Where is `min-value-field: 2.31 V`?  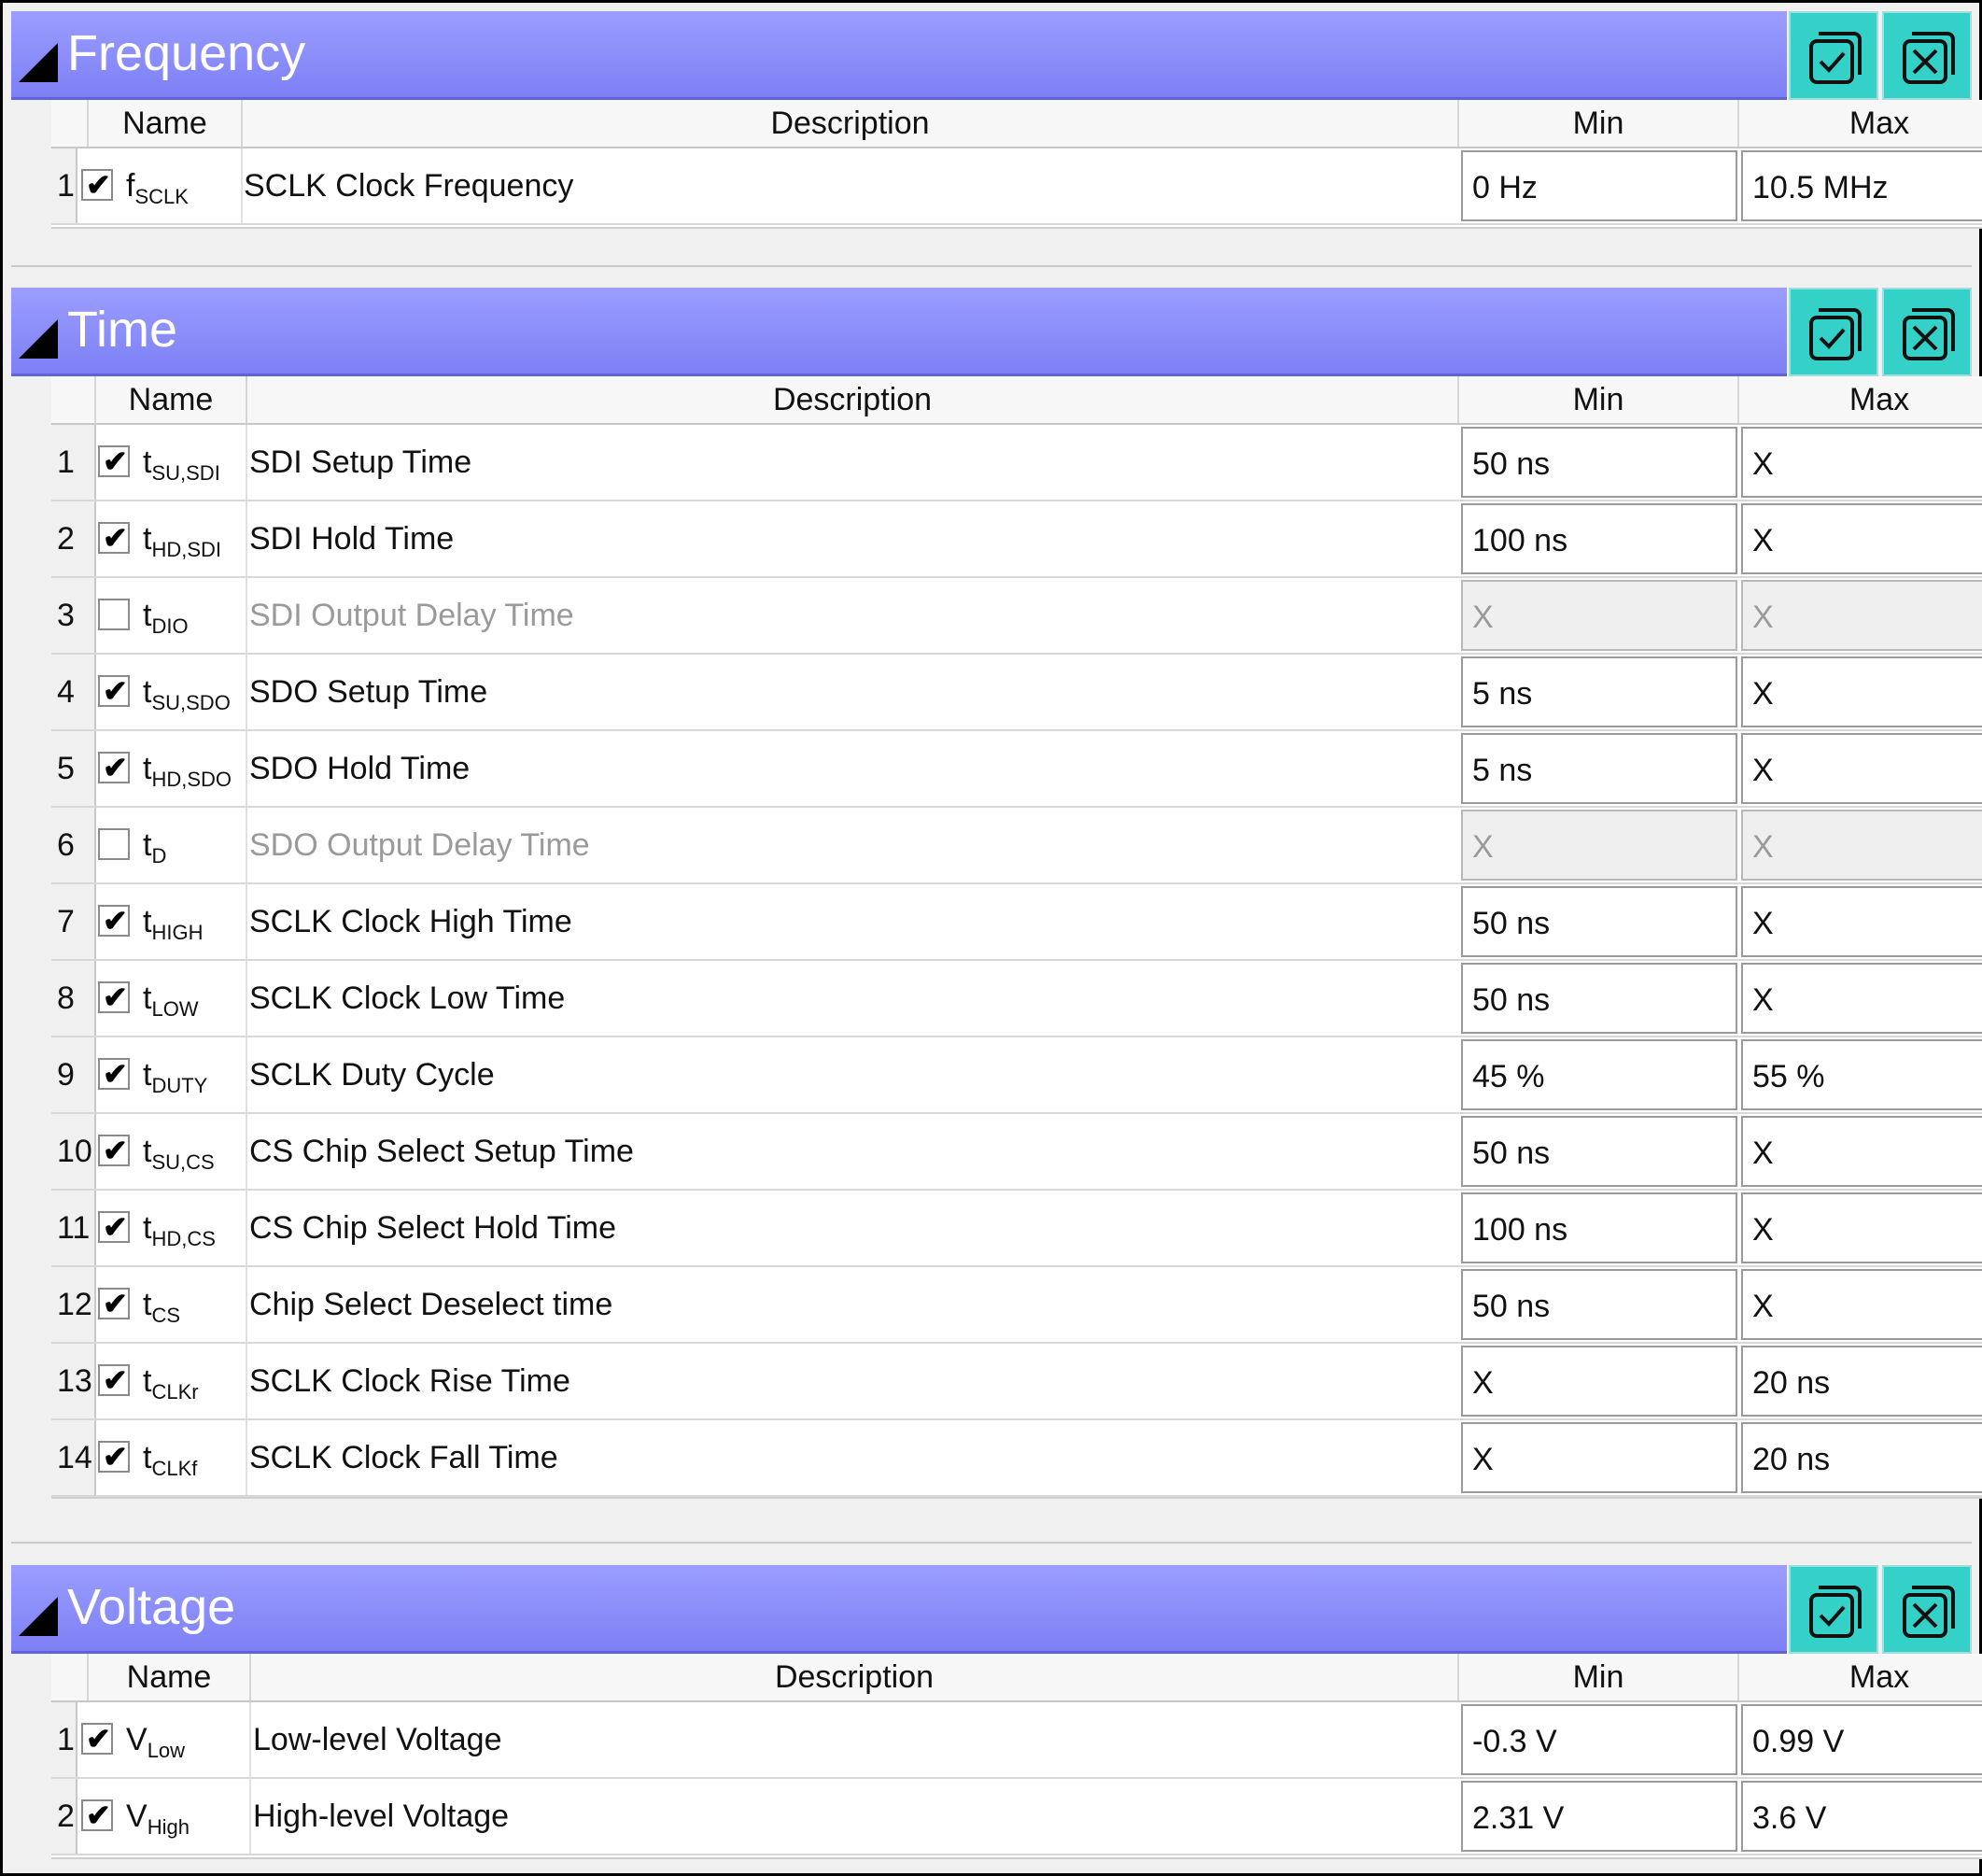 min-value-field: 2.31 V is located at coordinates (1599, 1816).